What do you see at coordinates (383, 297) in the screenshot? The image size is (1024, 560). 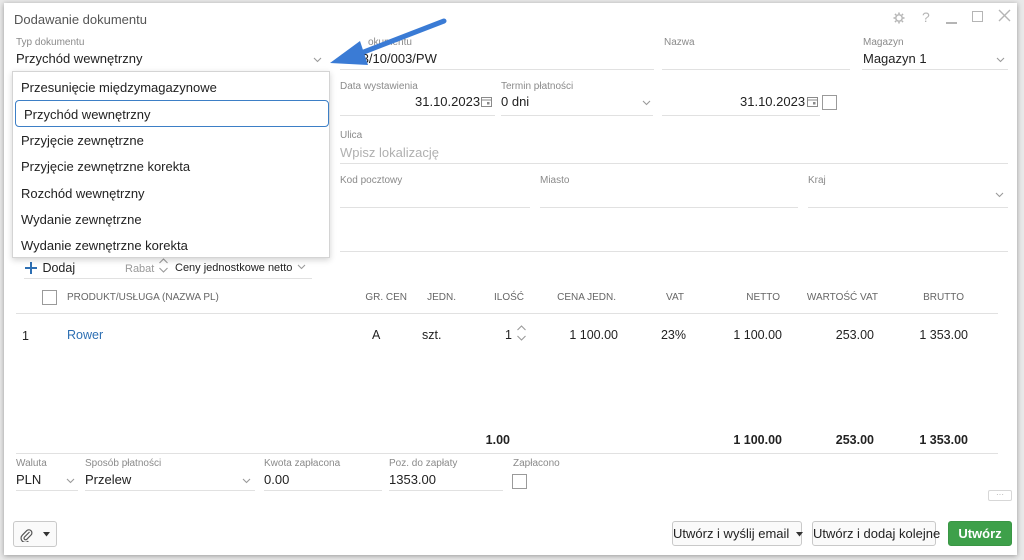 I see `col-price-group: GR. CEN` at bounding box center [383, 297].